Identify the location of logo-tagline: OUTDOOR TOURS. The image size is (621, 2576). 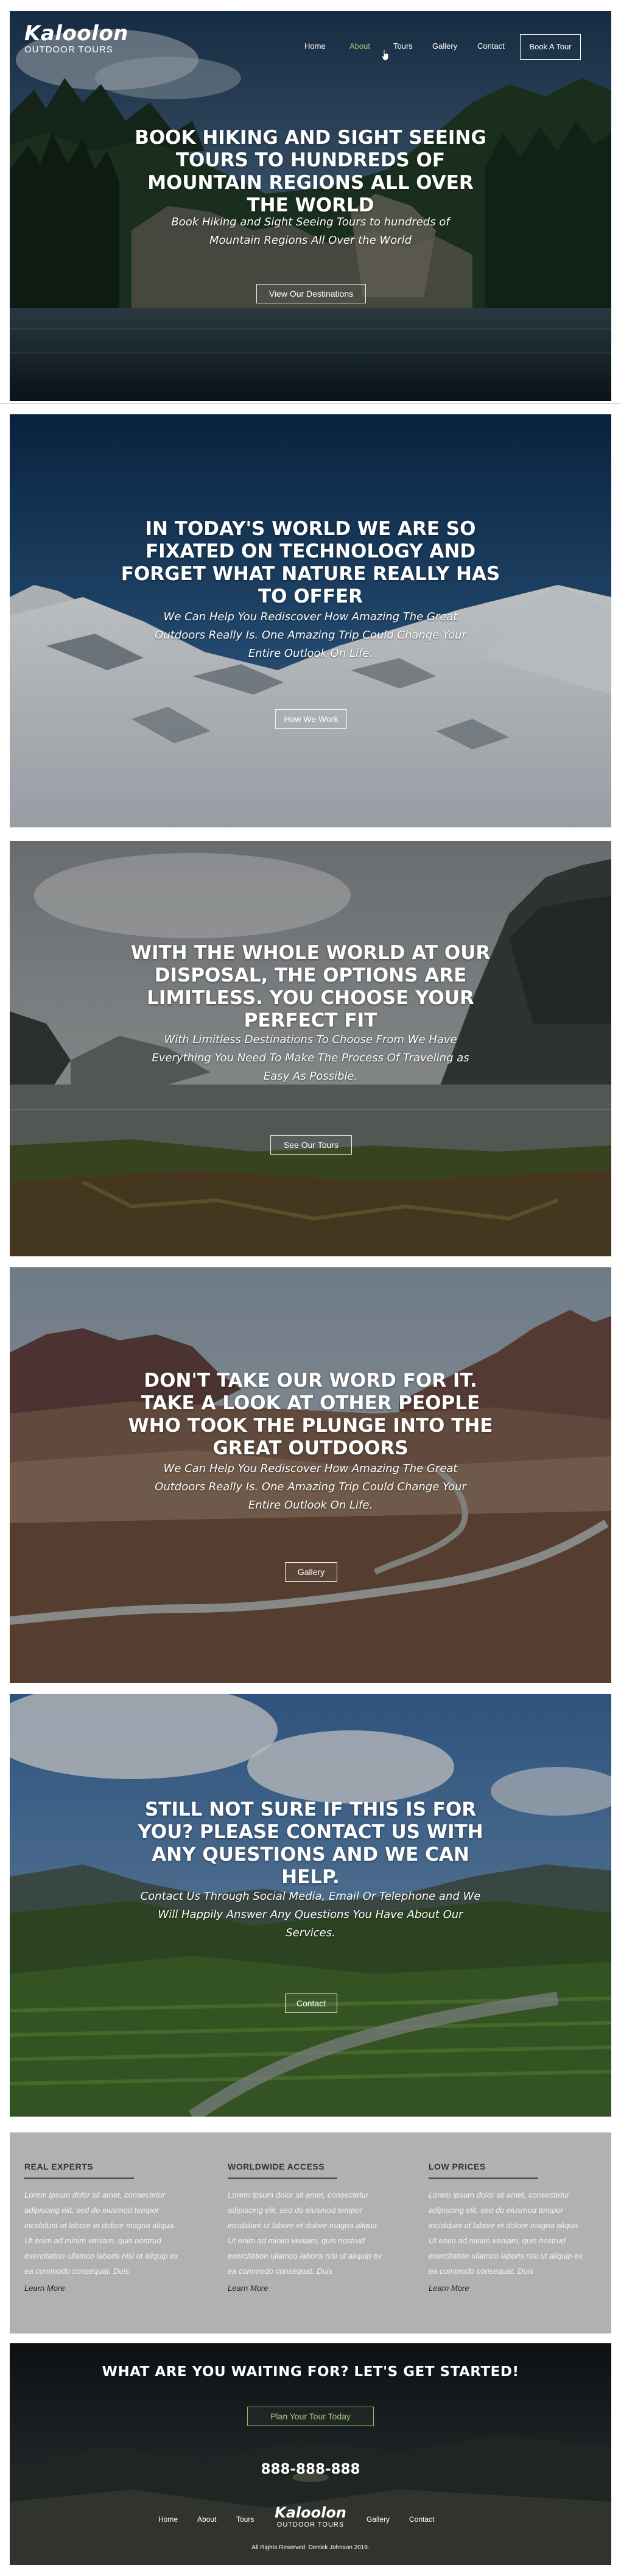
(68, 49).